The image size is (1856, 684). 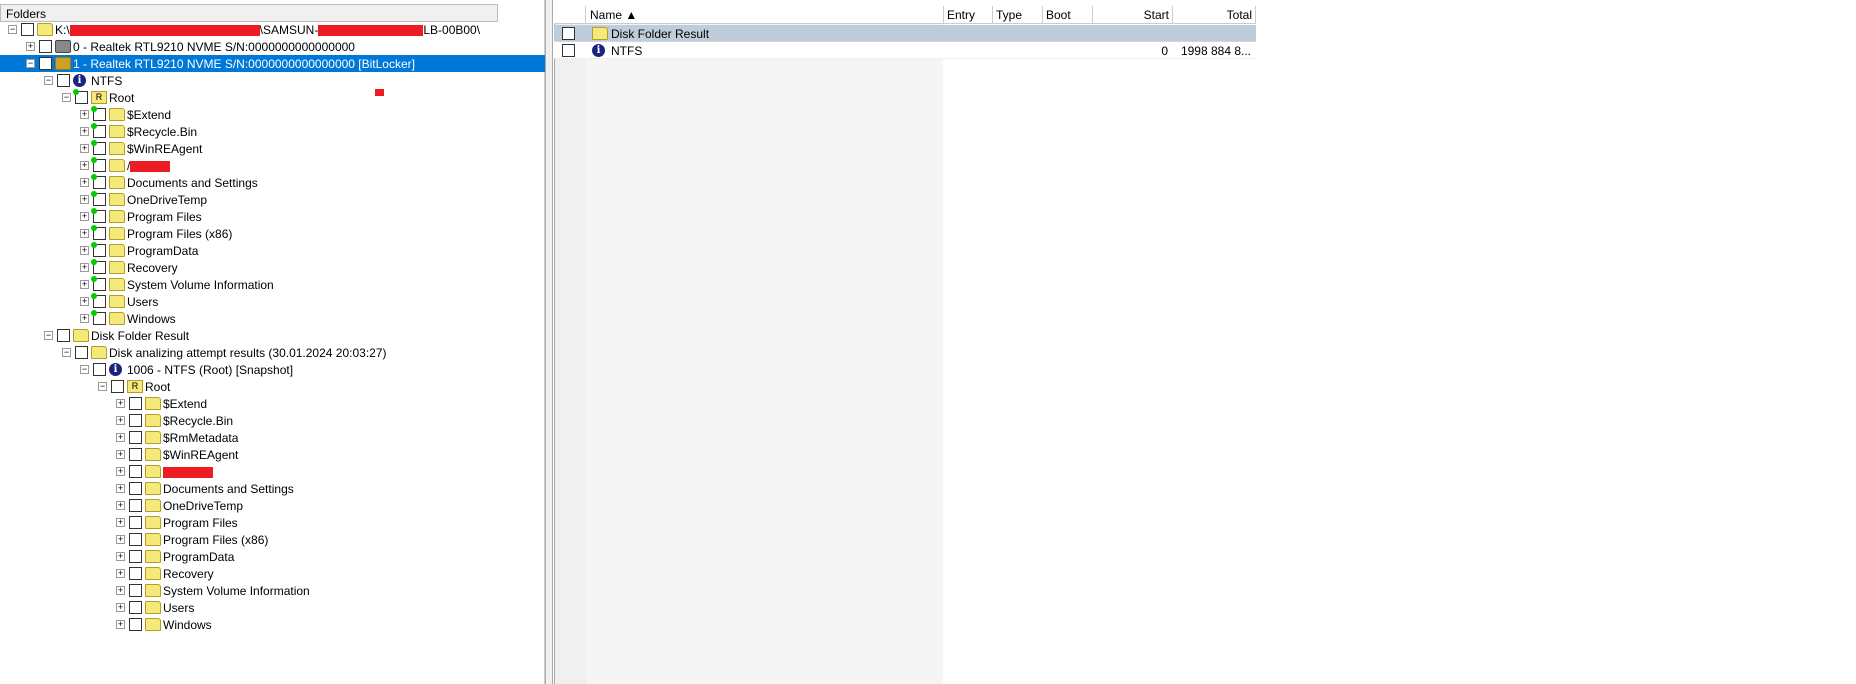 What do you see at coordinates (1018, 15) in the screenshot?
I see `column-header-type: Type` at bounding box center [1018, 15].